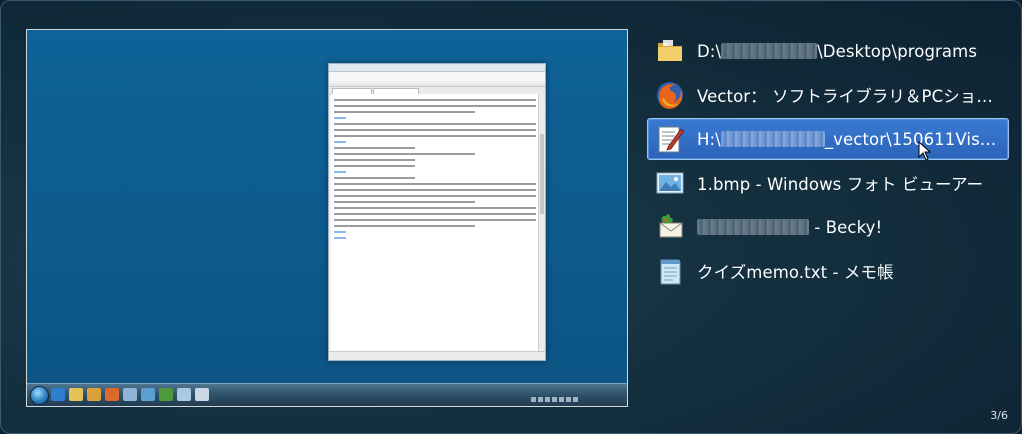  What do you see at coordinates (670, 139) in the screenshot?
I see `text-editor-icon` at bounding box center [670, 139].